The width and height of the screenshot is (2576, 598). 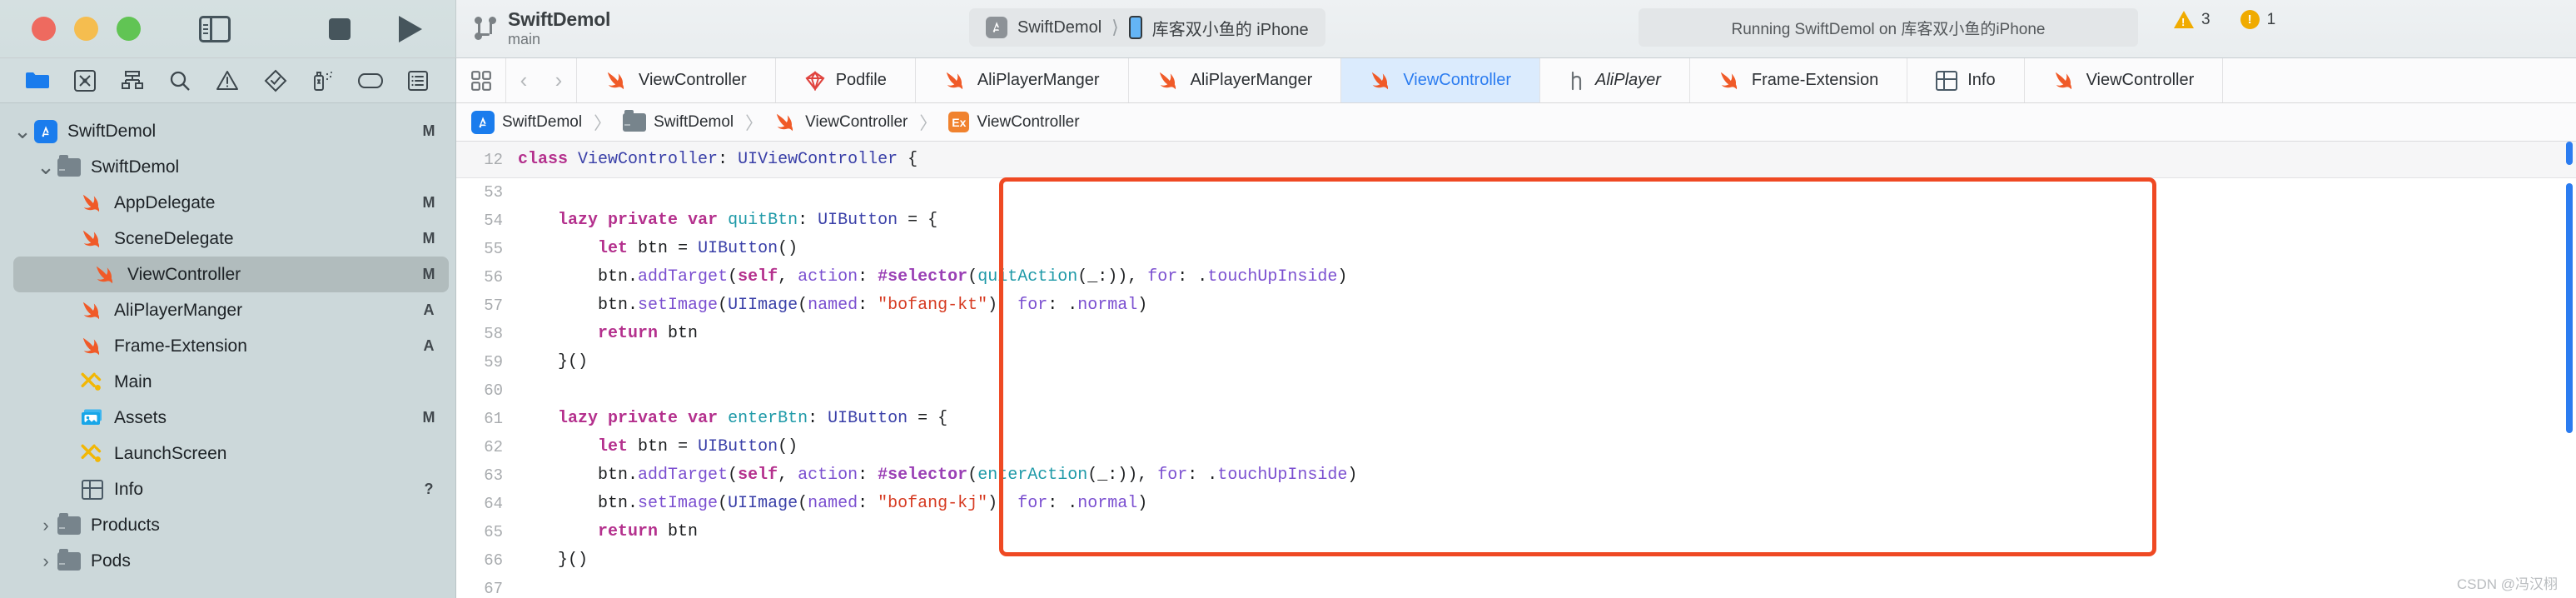 What do you see at coordinates (1516, 390) in the screenshot?
I see `code-line: 60` at bounding box center [1516, 390].